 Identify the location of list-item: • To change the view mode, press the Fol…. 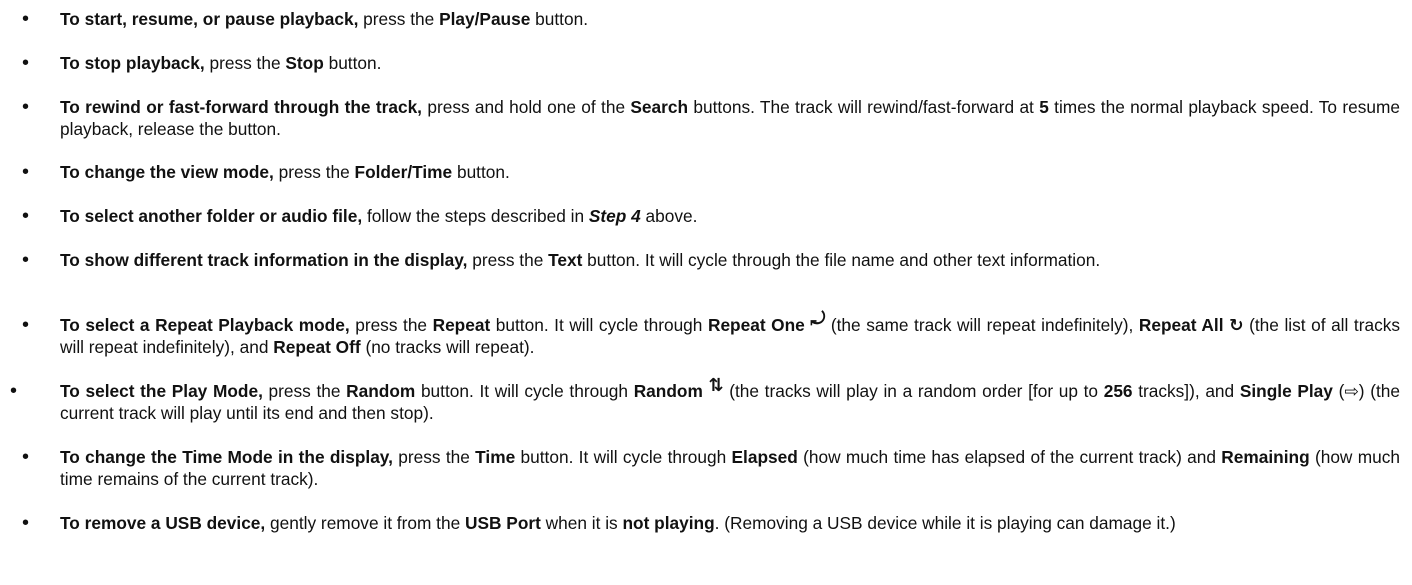
(266, 172).